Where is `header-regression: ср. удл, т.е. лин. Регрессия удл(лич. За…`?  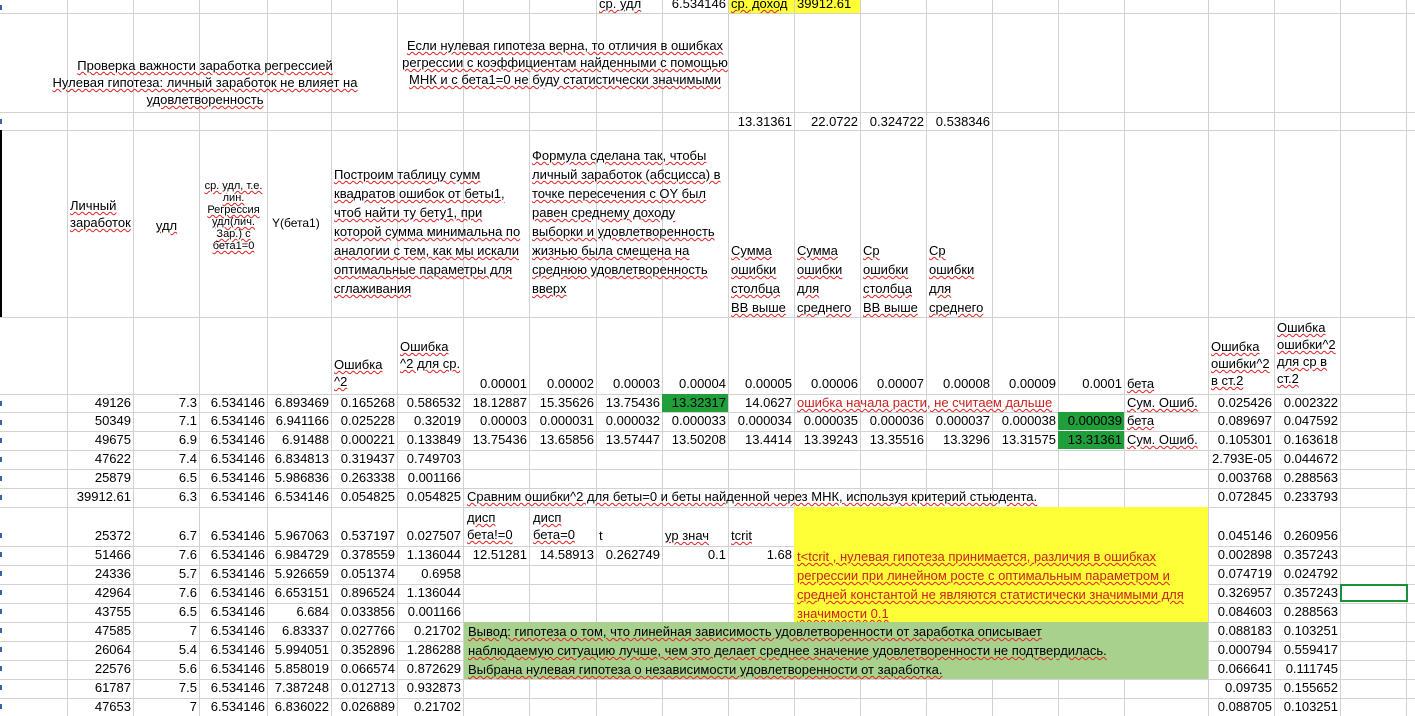 header-regression: ср. удл, т.е. лин. Регрессия удл(лич. За… is located at coordinates (233, 216).